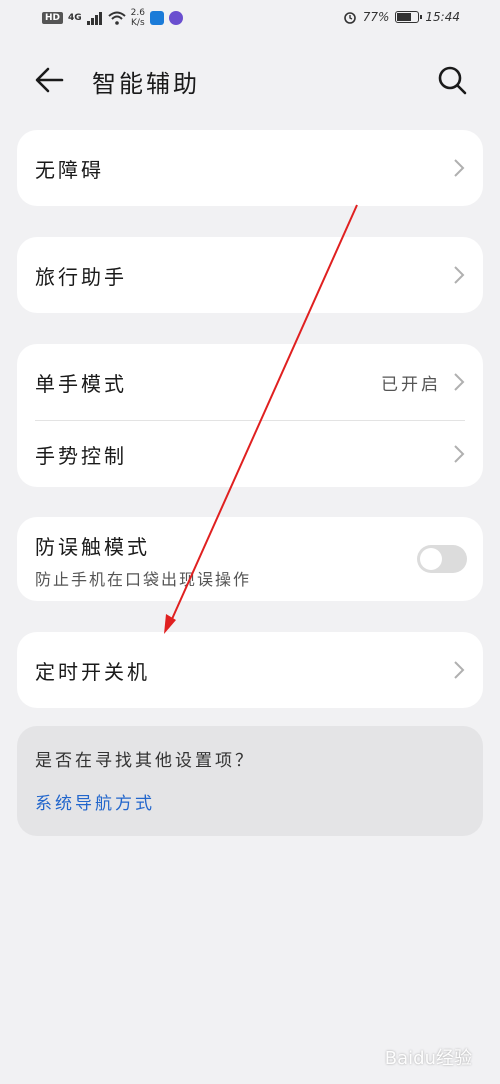 The image size is (500, 1084). What do you see at coordinates (75, 18) in the screenshot?
I see `network-label: 4G` at bounding box center [75, 18].